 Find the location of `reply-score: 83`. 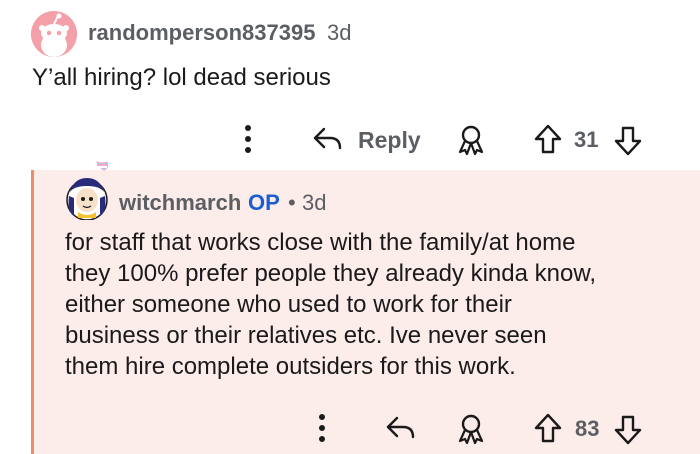

reply-score: 83 is located at coordinates (587, 428).